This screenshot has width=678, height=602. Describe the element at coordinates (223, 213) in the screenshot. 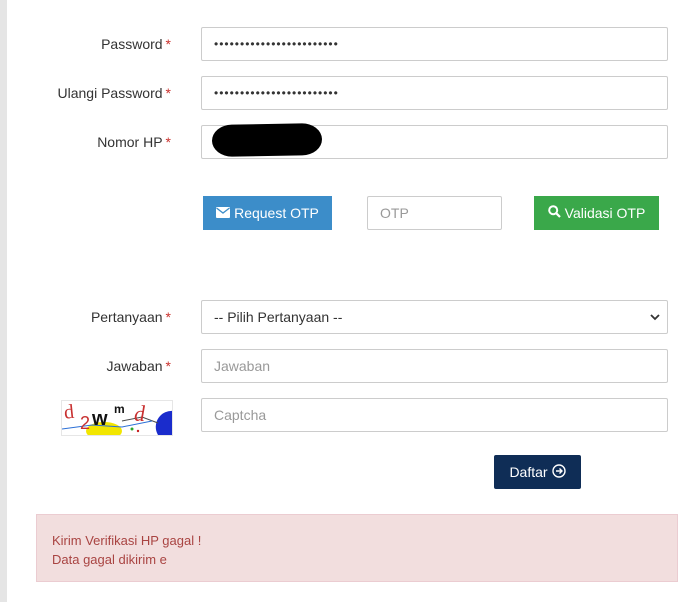

I see `envelope-icon` at that location.